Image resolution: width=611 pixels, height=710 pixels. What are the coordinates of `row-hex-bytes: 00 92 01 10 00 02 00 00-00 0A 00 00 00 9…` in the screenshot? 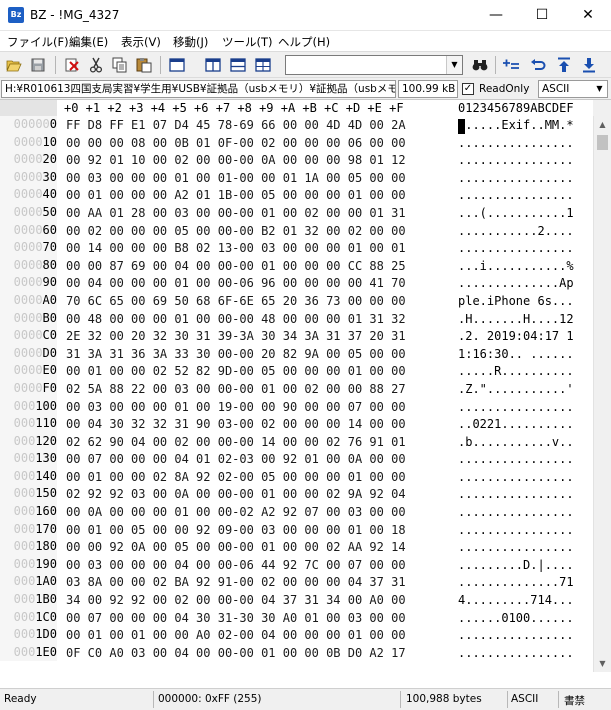 It's located at (236, 160).